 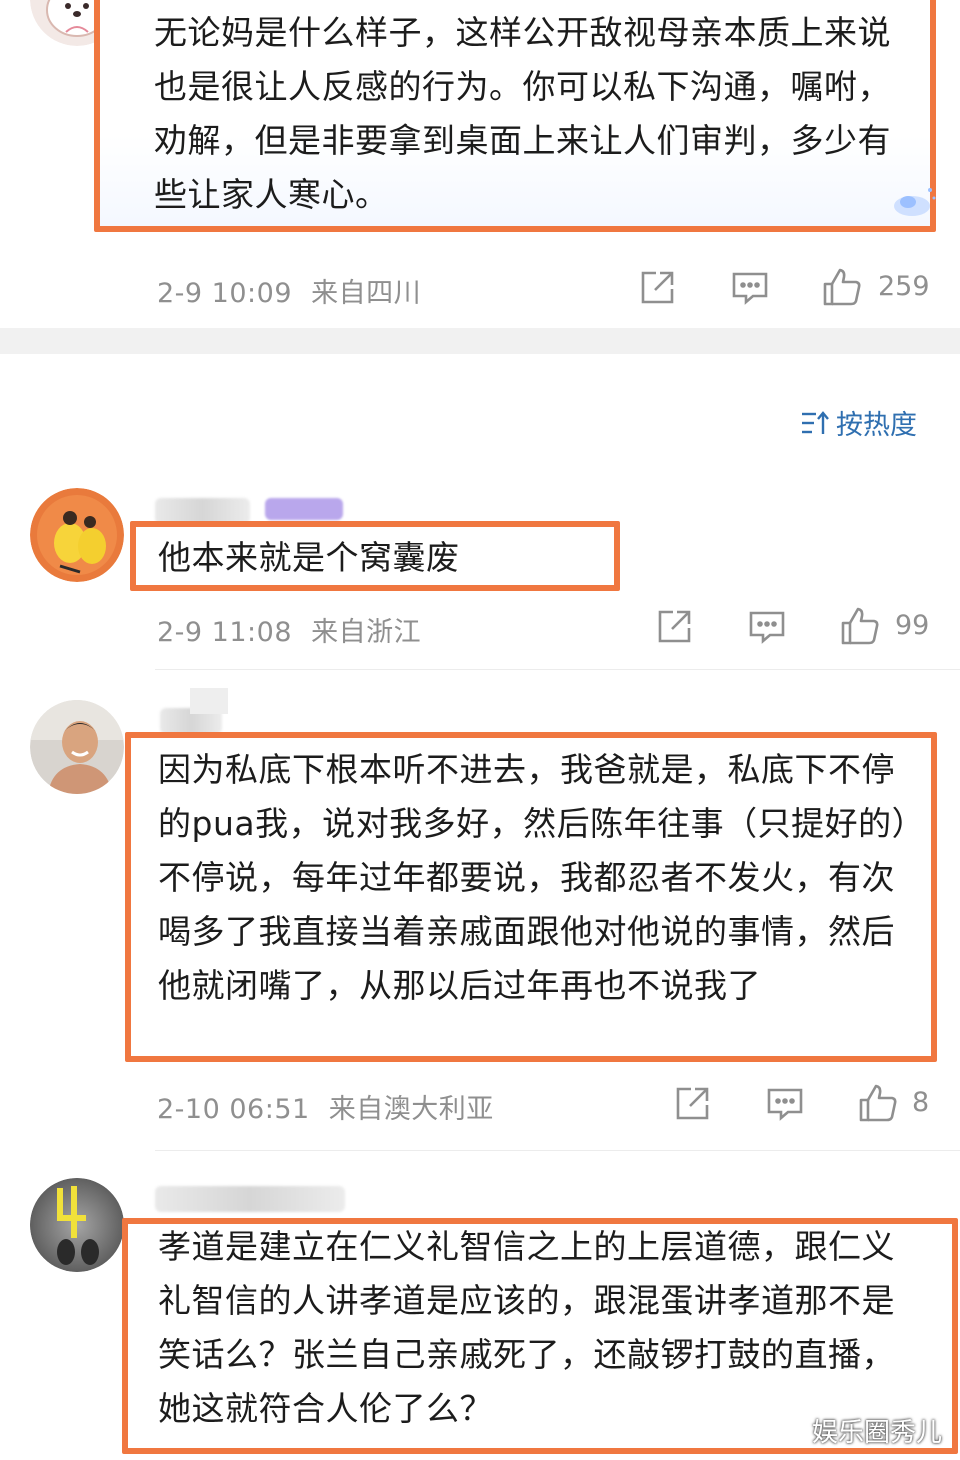 What do you see at coordinates (904, 286) in the screenshot?
I see `like-count: 259` at bounding box center [904, 286].